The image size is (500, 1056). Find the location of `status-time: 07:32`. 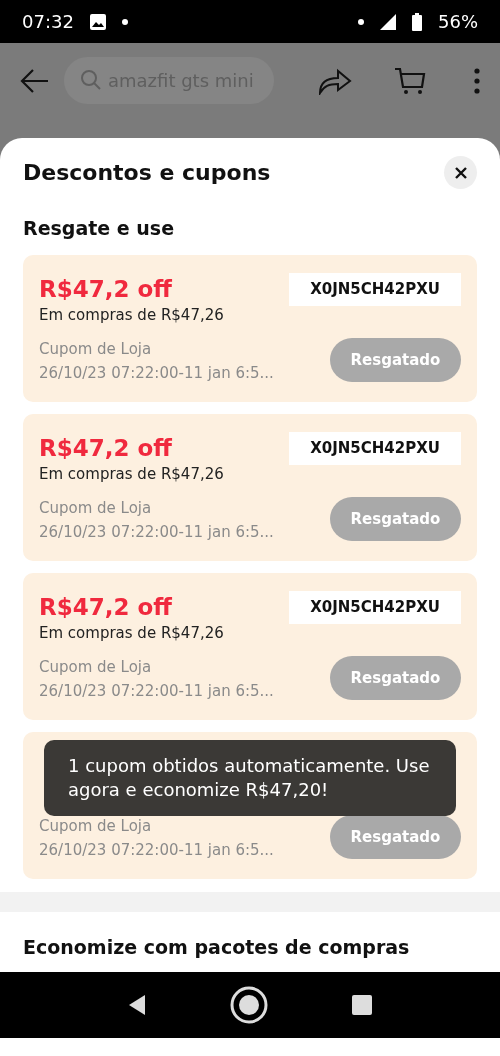

status-time: 07:32 is located at coordinates (48, 21).